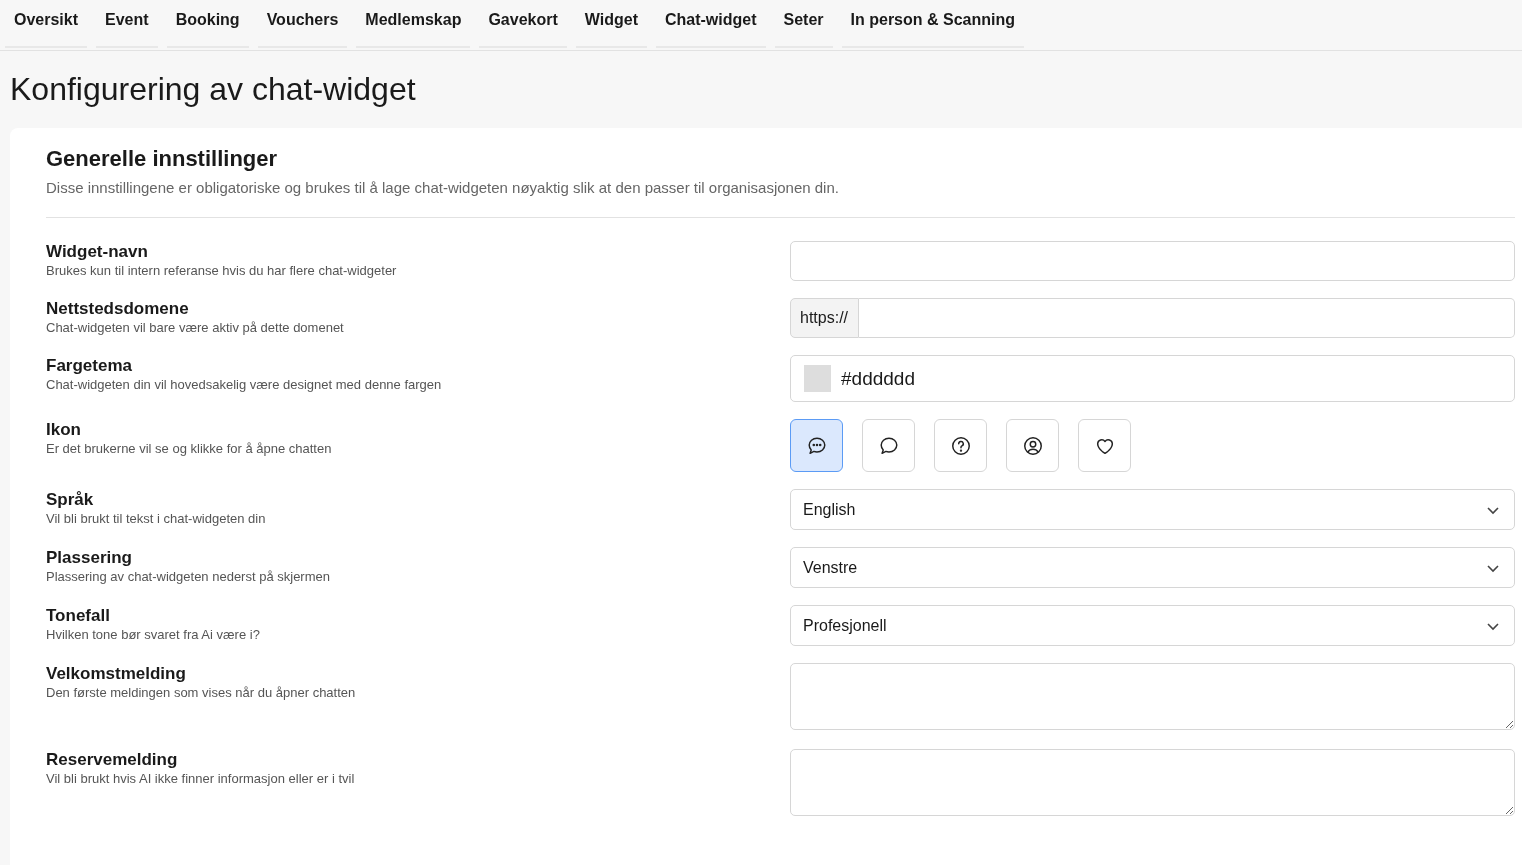 The width and height of the screenshot is (1522, 865). What do you see at coordinates (1152, 261) in the screenshot?
I see `text-input` at bounding box center [1152, 261].